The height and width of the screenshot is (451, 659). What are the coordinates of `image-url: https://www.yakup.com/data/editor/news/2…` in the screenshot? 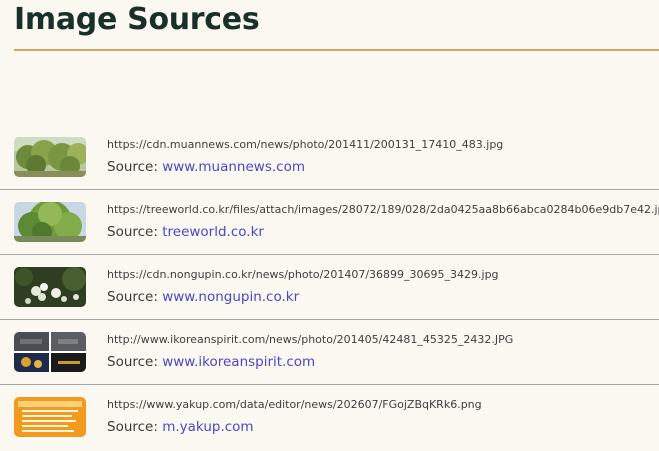 It's located at (294, 404).